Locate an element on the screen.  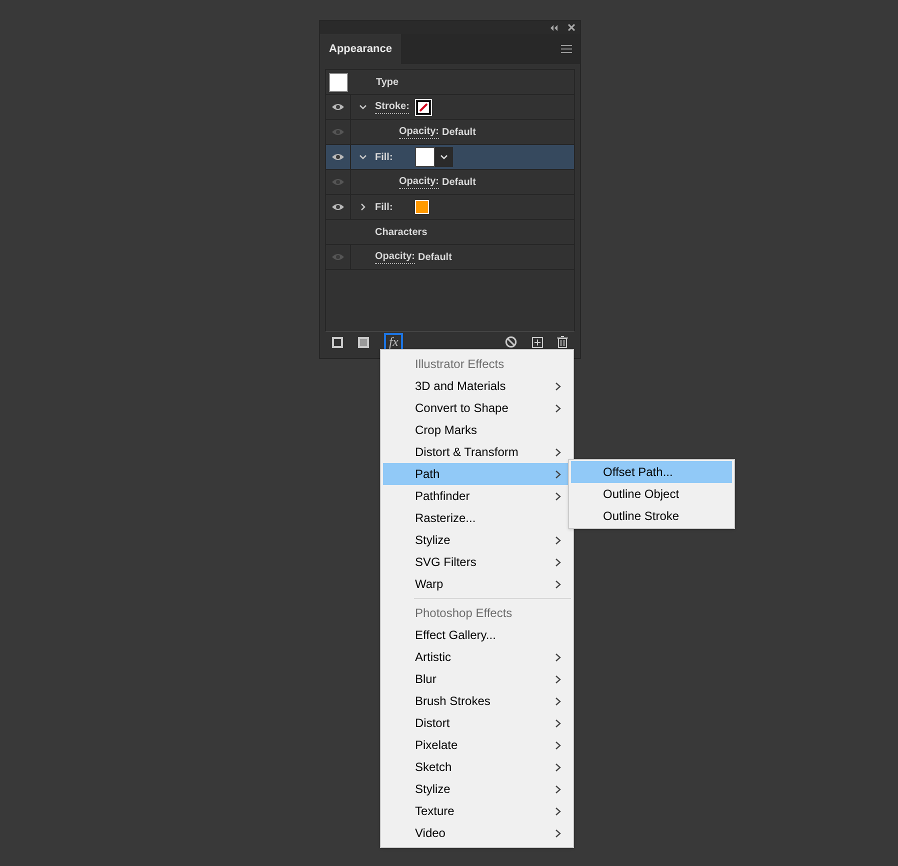
menu-item: Path is located at coordinates (477, 474).